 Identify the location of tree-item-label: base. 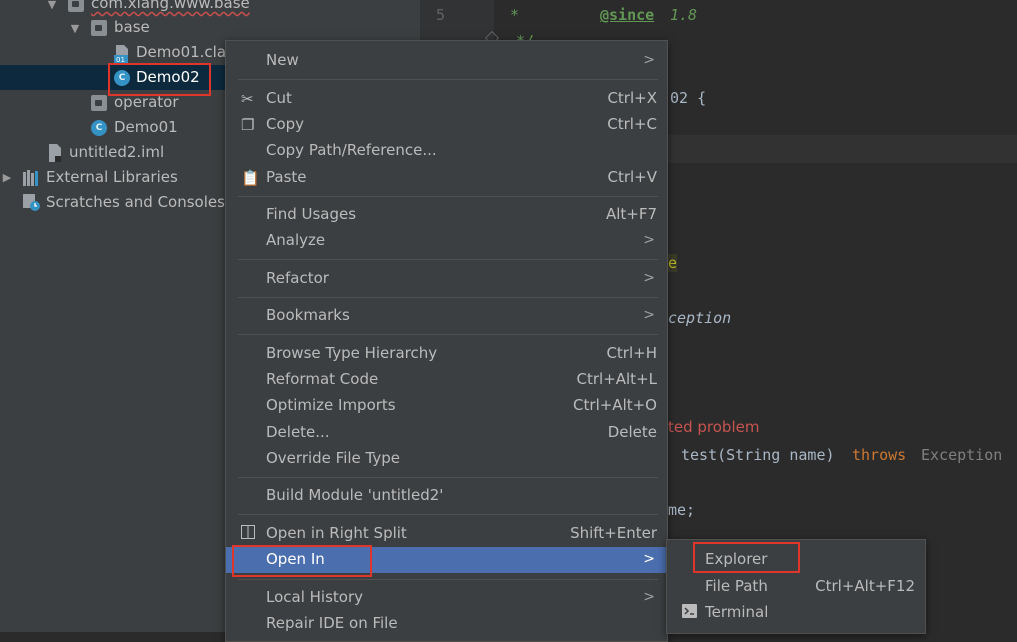
(132, 27).